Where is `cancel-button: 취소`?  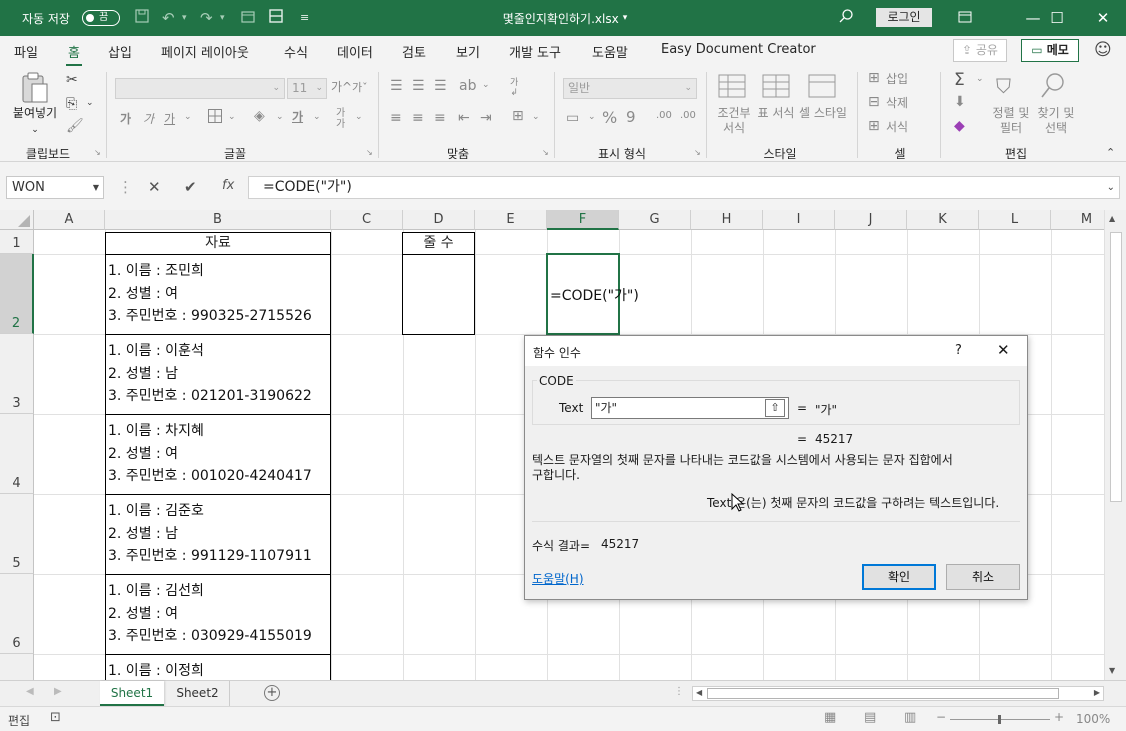
cancel-button: 취소 is located at coordinates (983, 577).